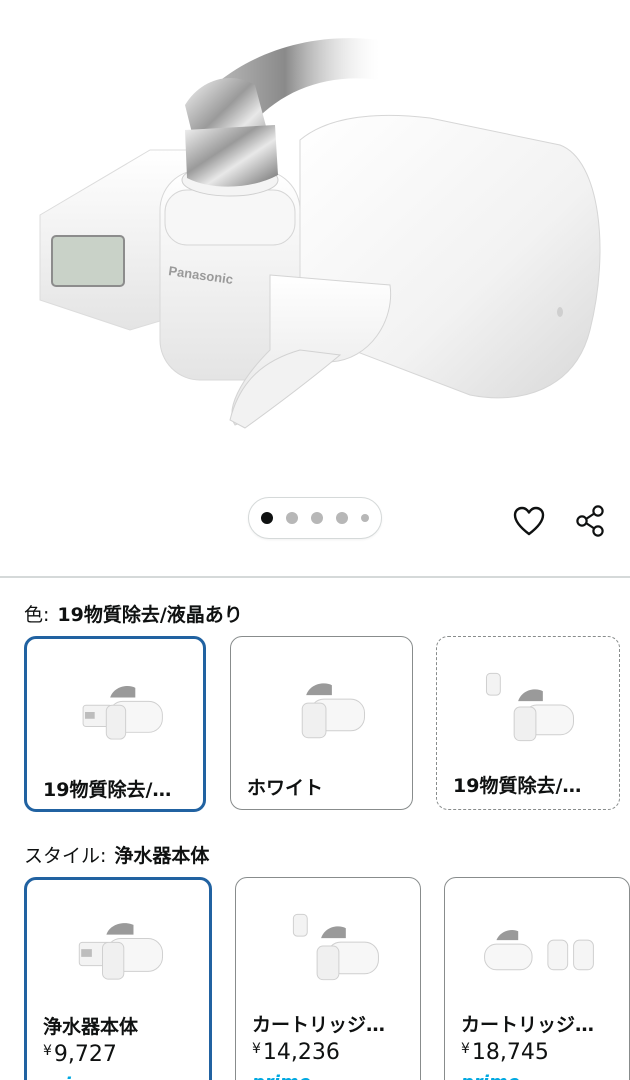 The image size is (630, 1080). What do you see at coordinates (510, 1052) in the screenshot?
I see `price-value: 18,745` at bounding box center [510, 1052].